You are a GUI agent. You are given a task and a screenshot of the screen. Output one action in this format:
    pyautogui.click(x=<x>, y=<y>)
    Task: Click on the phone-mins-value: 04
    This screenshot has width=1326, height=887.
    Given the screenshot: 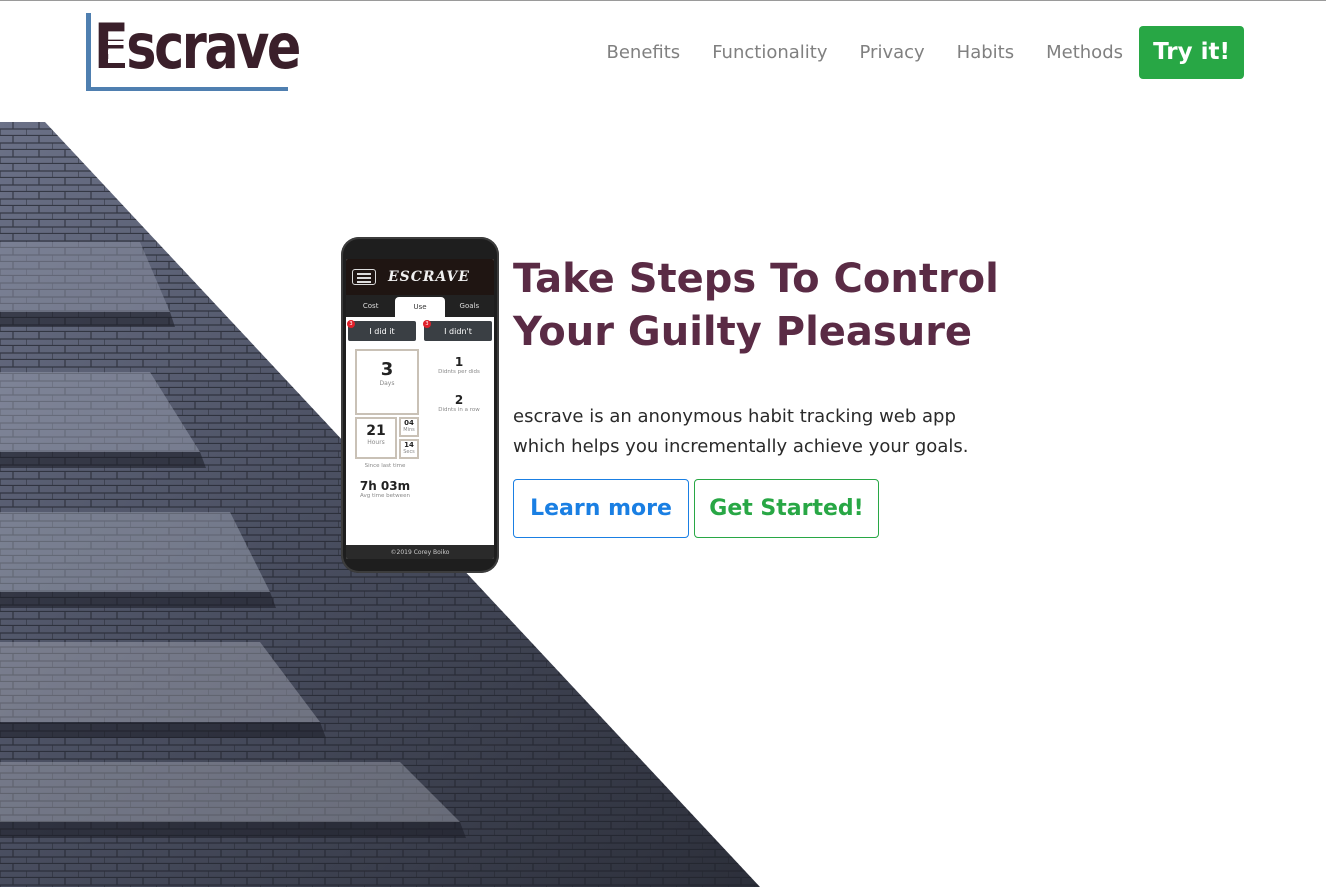 What is the action you would take?
    pyautogui.click(x=409, y=423)
    